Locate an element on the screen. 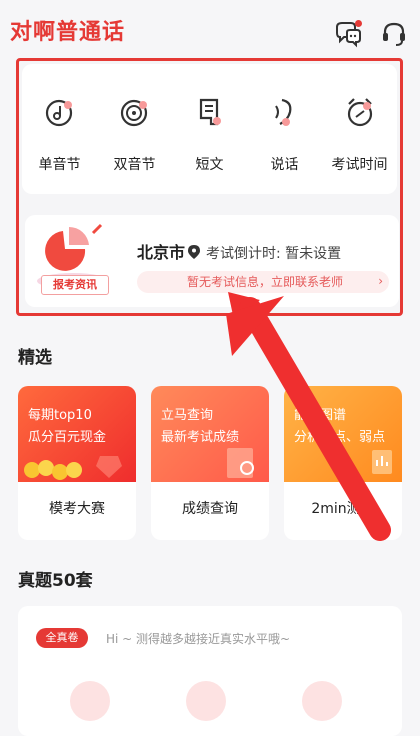 This screenshot has height=736, width=420. exam-news-badge: 报考资讯 is located at coordinates (74, 261).